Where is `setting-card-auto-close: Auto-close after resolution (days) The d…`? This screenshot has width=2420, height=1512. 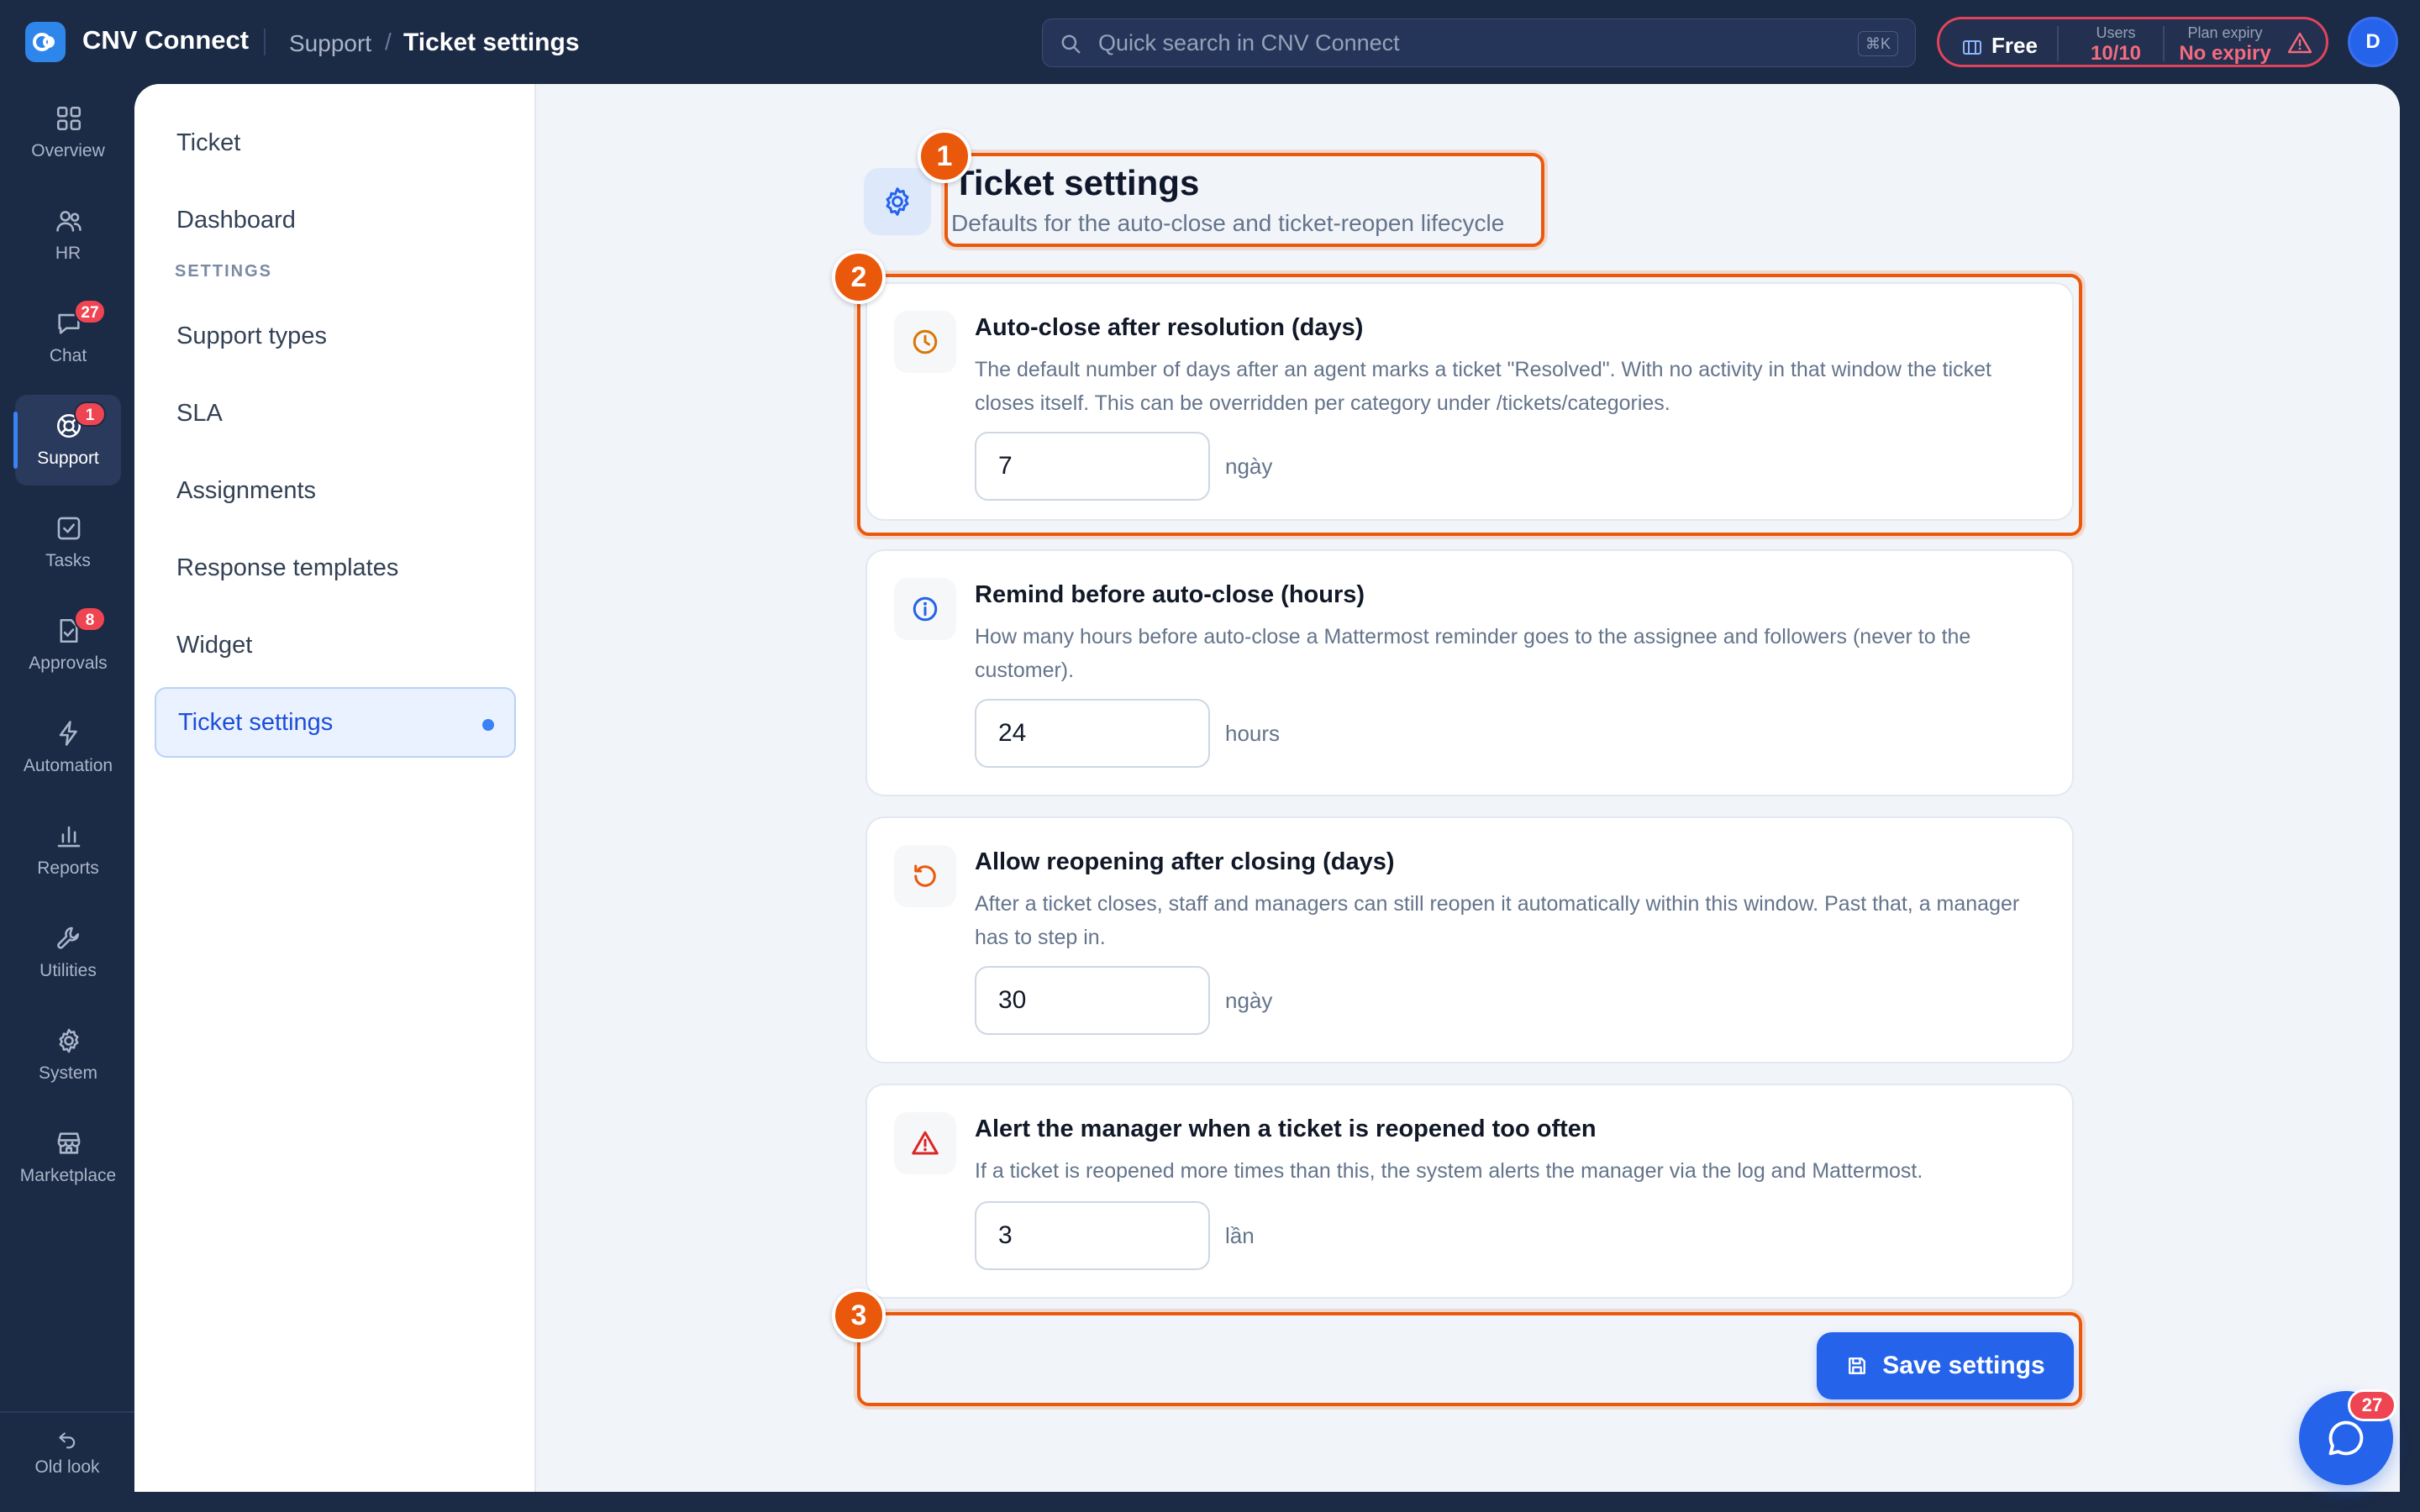 setting-card-auto-close: Auto-close after resolution (days) The d… is located at coordinates (1469, 401).